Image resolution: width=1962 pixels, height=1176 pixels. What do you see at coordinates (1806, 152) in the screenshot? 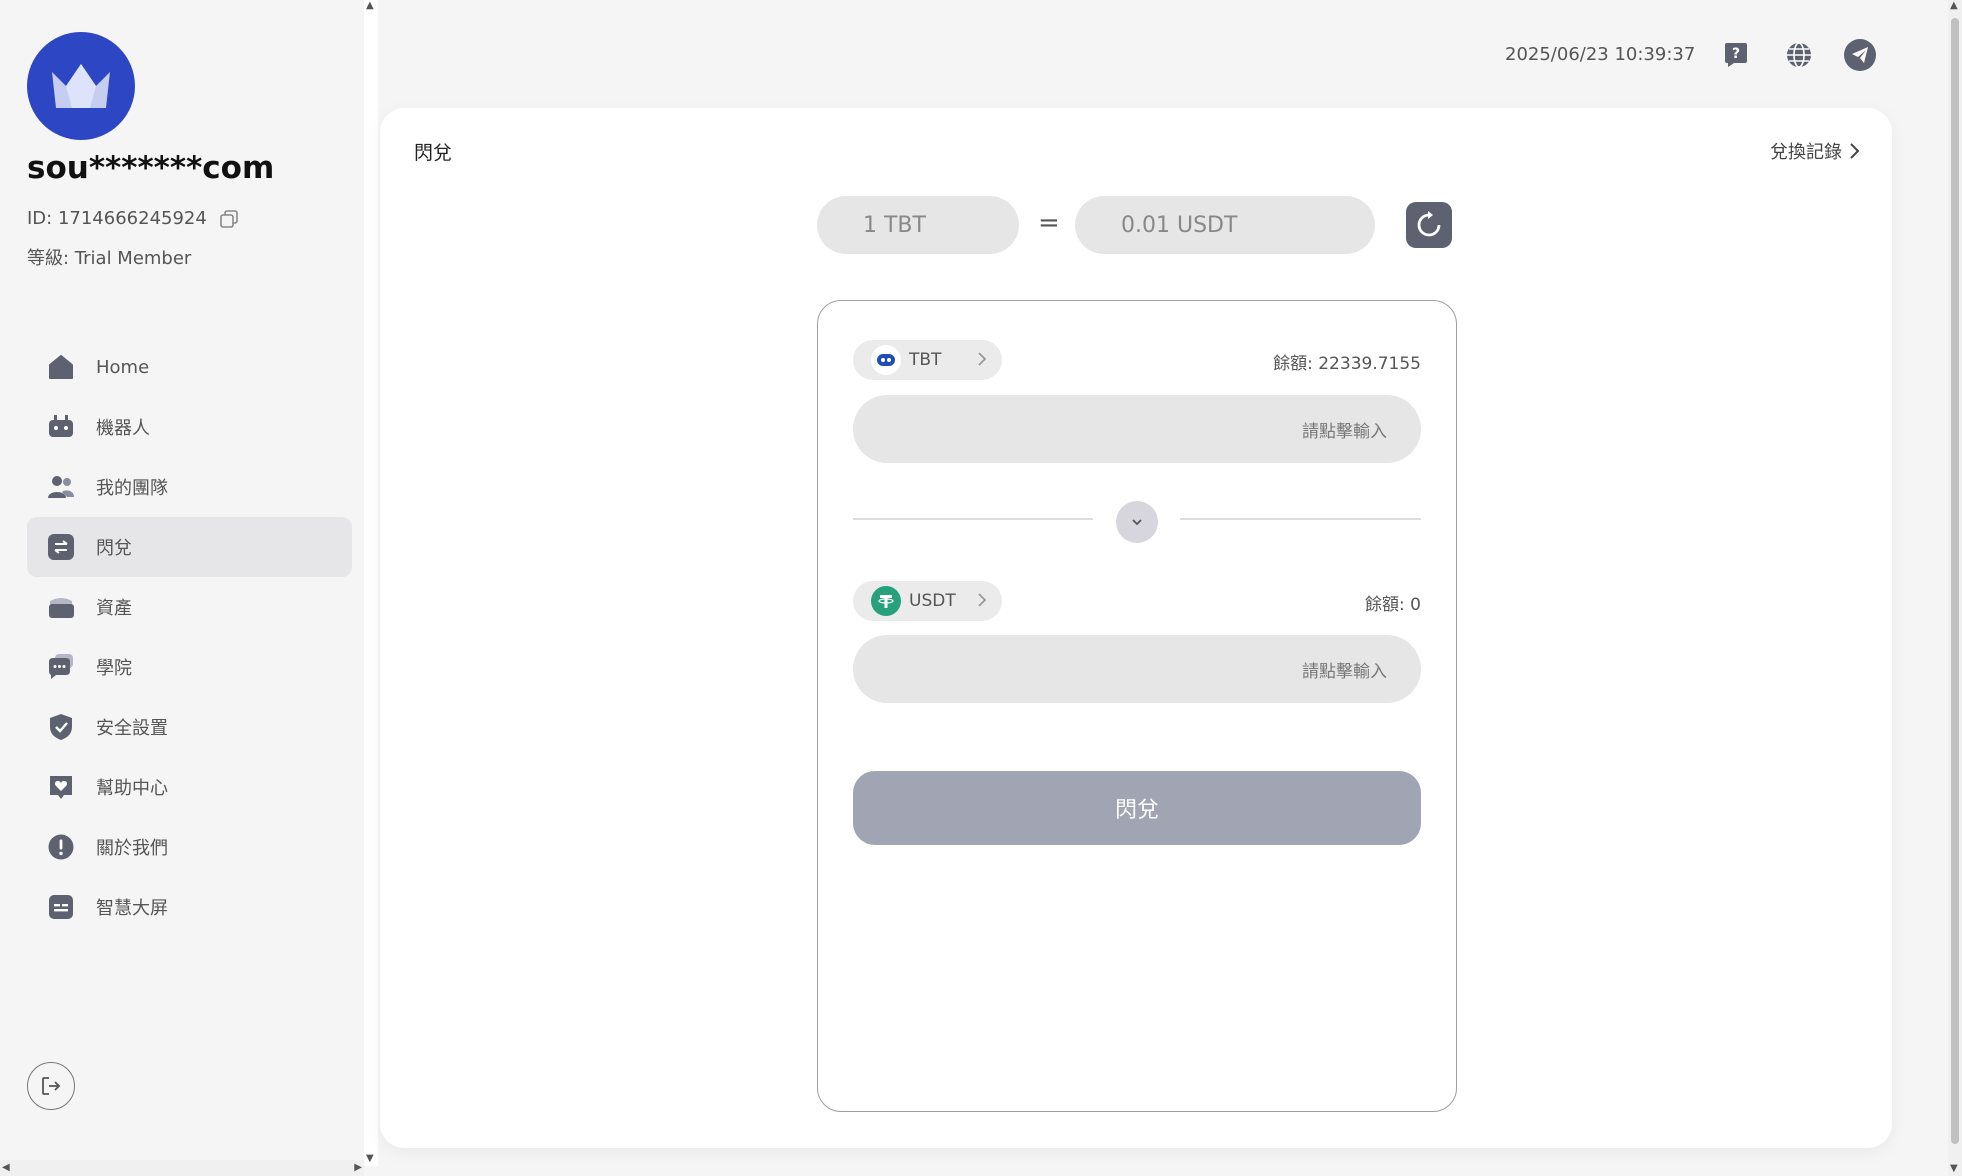
I see `exchange-history-label: 兌換記錄` at bounding box center [1806, 152].